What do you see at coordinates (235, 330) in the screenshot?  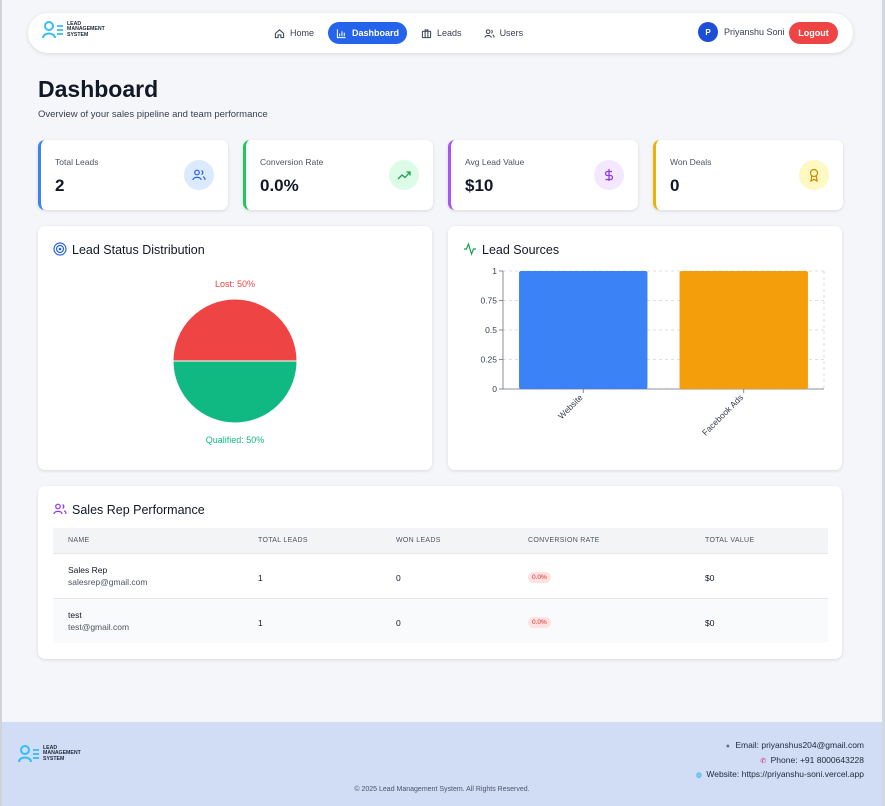 I see `pie-slice-lost` at bounding box center [235, 330].